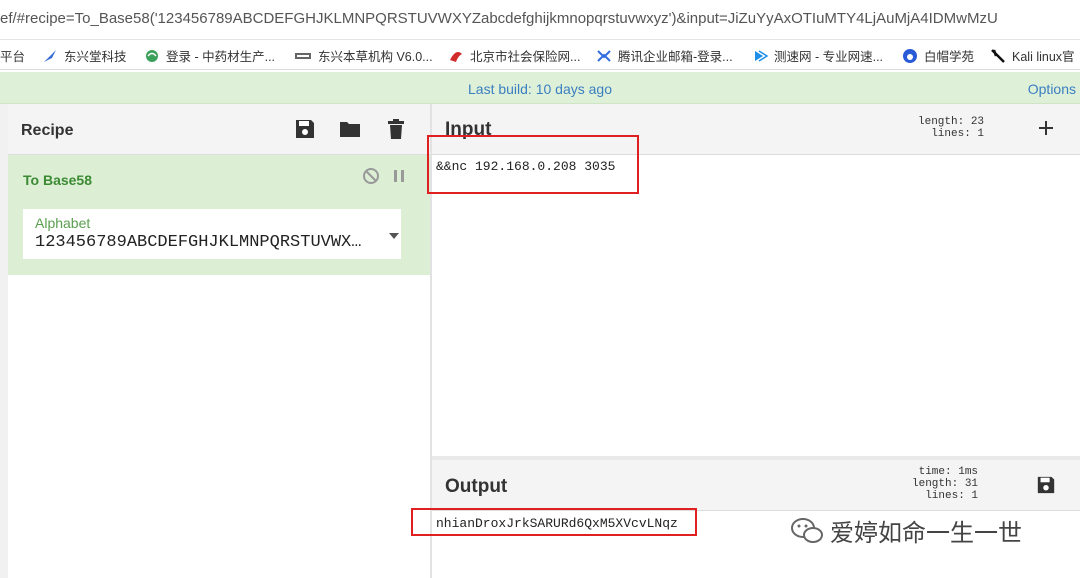  What do you see at coordinates (604, 55) in the screenshot?
I see `mail-icon` at bounding box center [604, 55].